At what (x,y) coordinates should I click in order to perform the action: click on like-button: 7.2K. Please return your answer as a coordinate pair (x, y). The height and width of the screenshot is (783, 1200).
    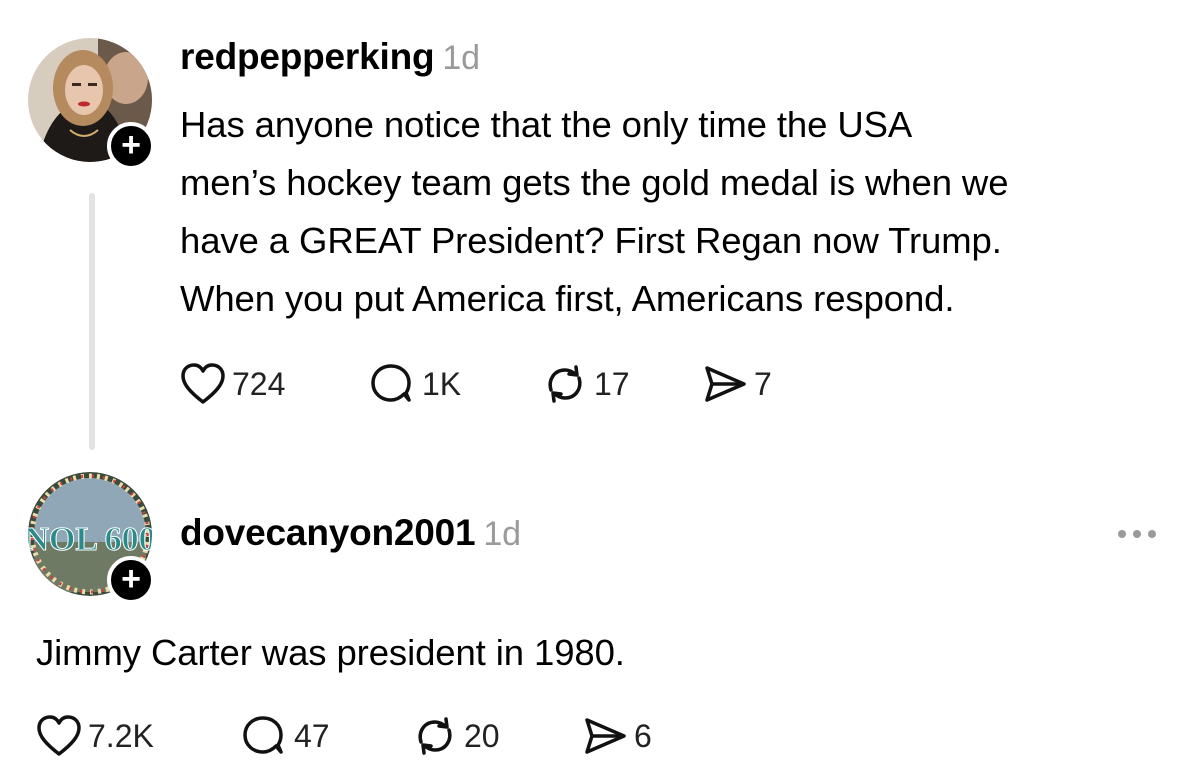
    Looking at the image, I should click on (139, 736).